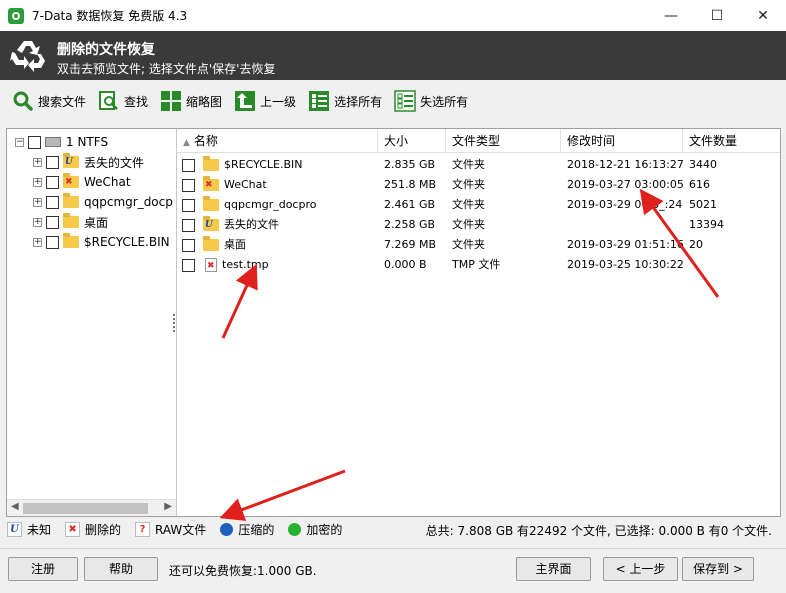  Describe the element at coordinates (14, 529) in the screenshot. I see `unknown-icon: U` at that location.